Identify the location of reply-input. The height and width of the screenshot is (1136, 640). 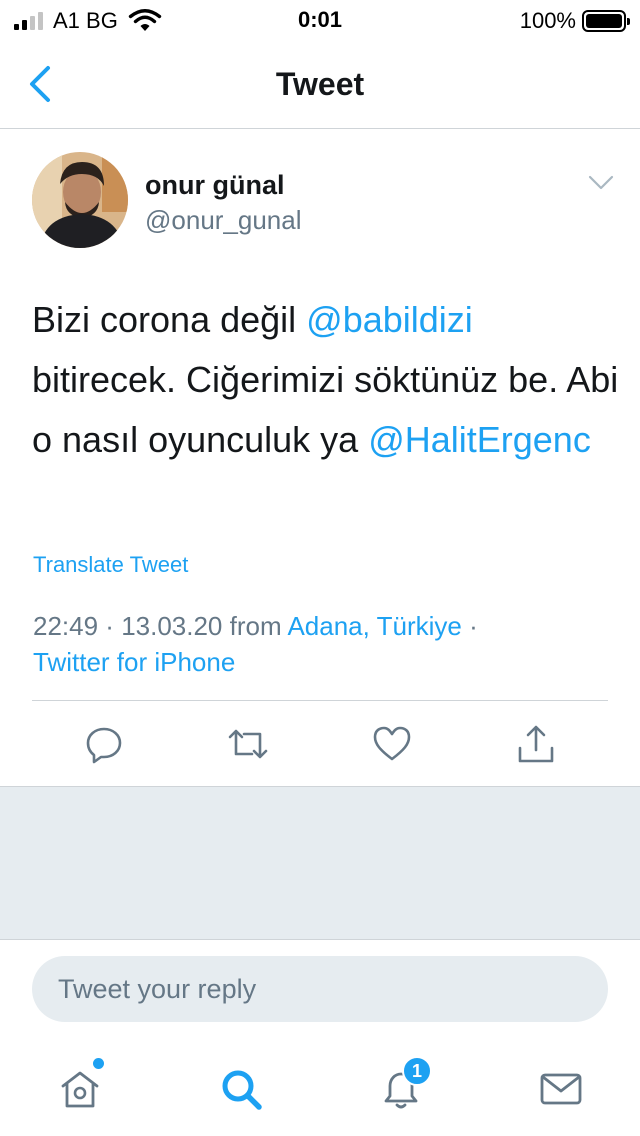
(320, 989).